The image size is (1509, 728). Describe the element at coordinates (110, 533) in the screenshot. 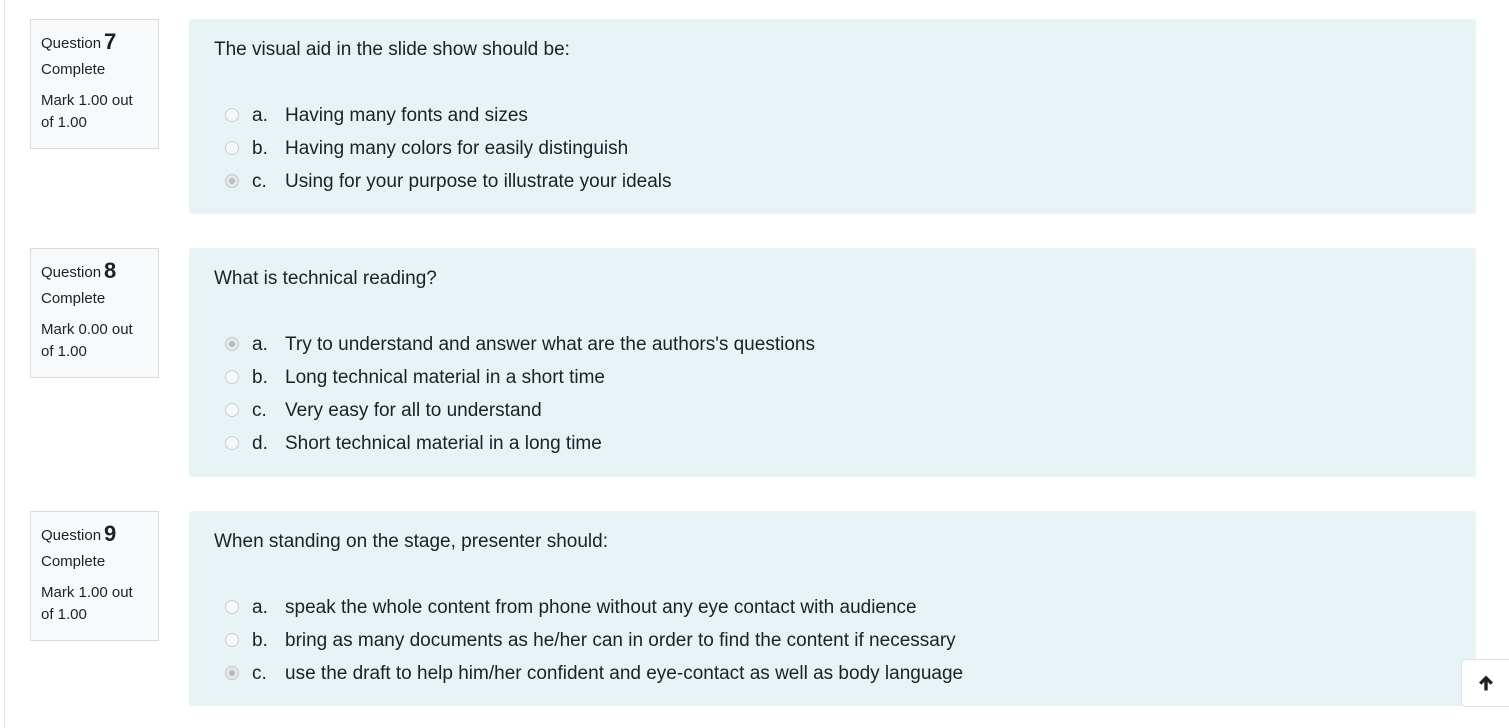

I see `question-number-value: 9` at that location.